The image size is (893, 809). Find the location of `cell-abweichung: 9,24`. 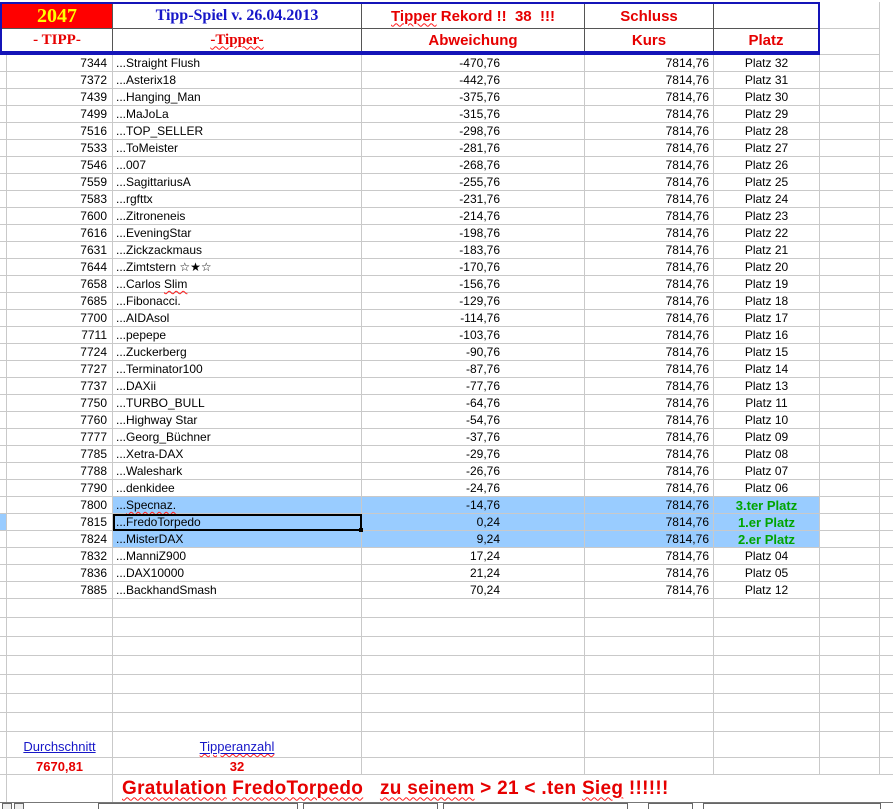

cell-abweichung: 9,24 is located at coordinates (473, 539).